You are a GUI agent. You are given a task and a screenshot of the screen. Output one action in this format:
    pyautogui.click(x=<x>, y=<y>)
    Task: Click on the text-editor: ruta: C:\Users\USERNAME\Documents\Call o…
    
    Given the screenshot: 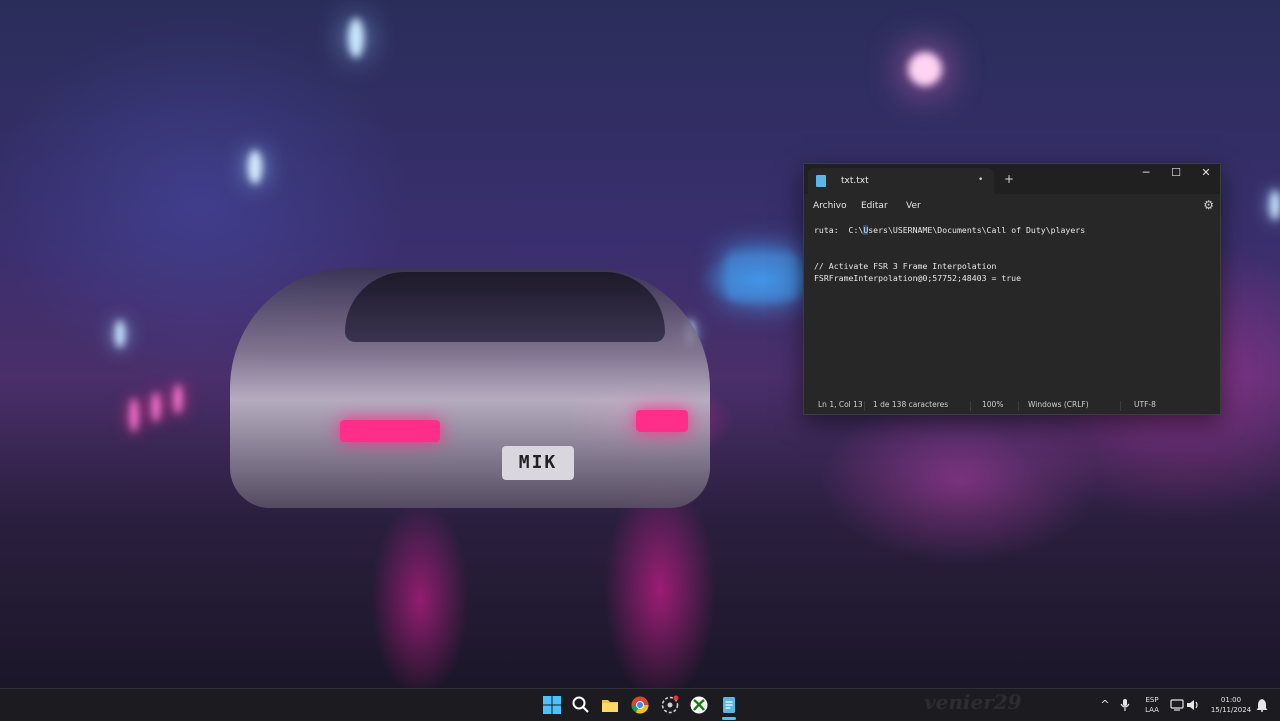 What is the action you would take?
    pyautogui.click(x=1012, y=307)
    